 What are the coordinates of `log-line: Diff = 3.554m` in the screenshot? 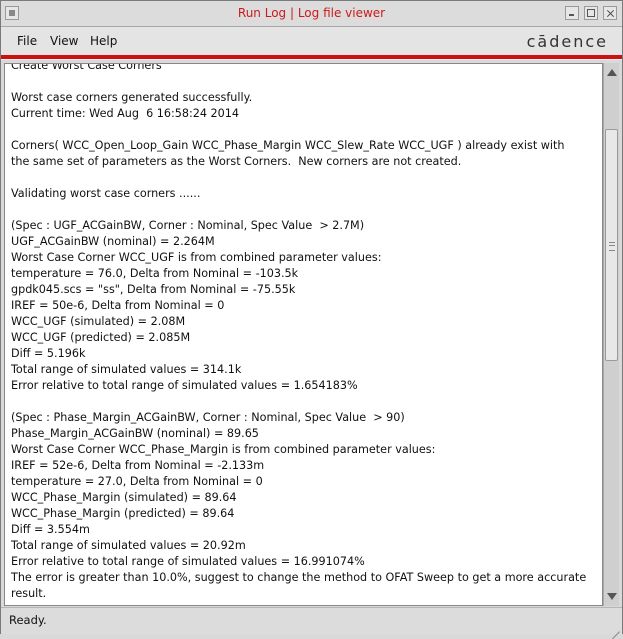 It's located at (50, 529).